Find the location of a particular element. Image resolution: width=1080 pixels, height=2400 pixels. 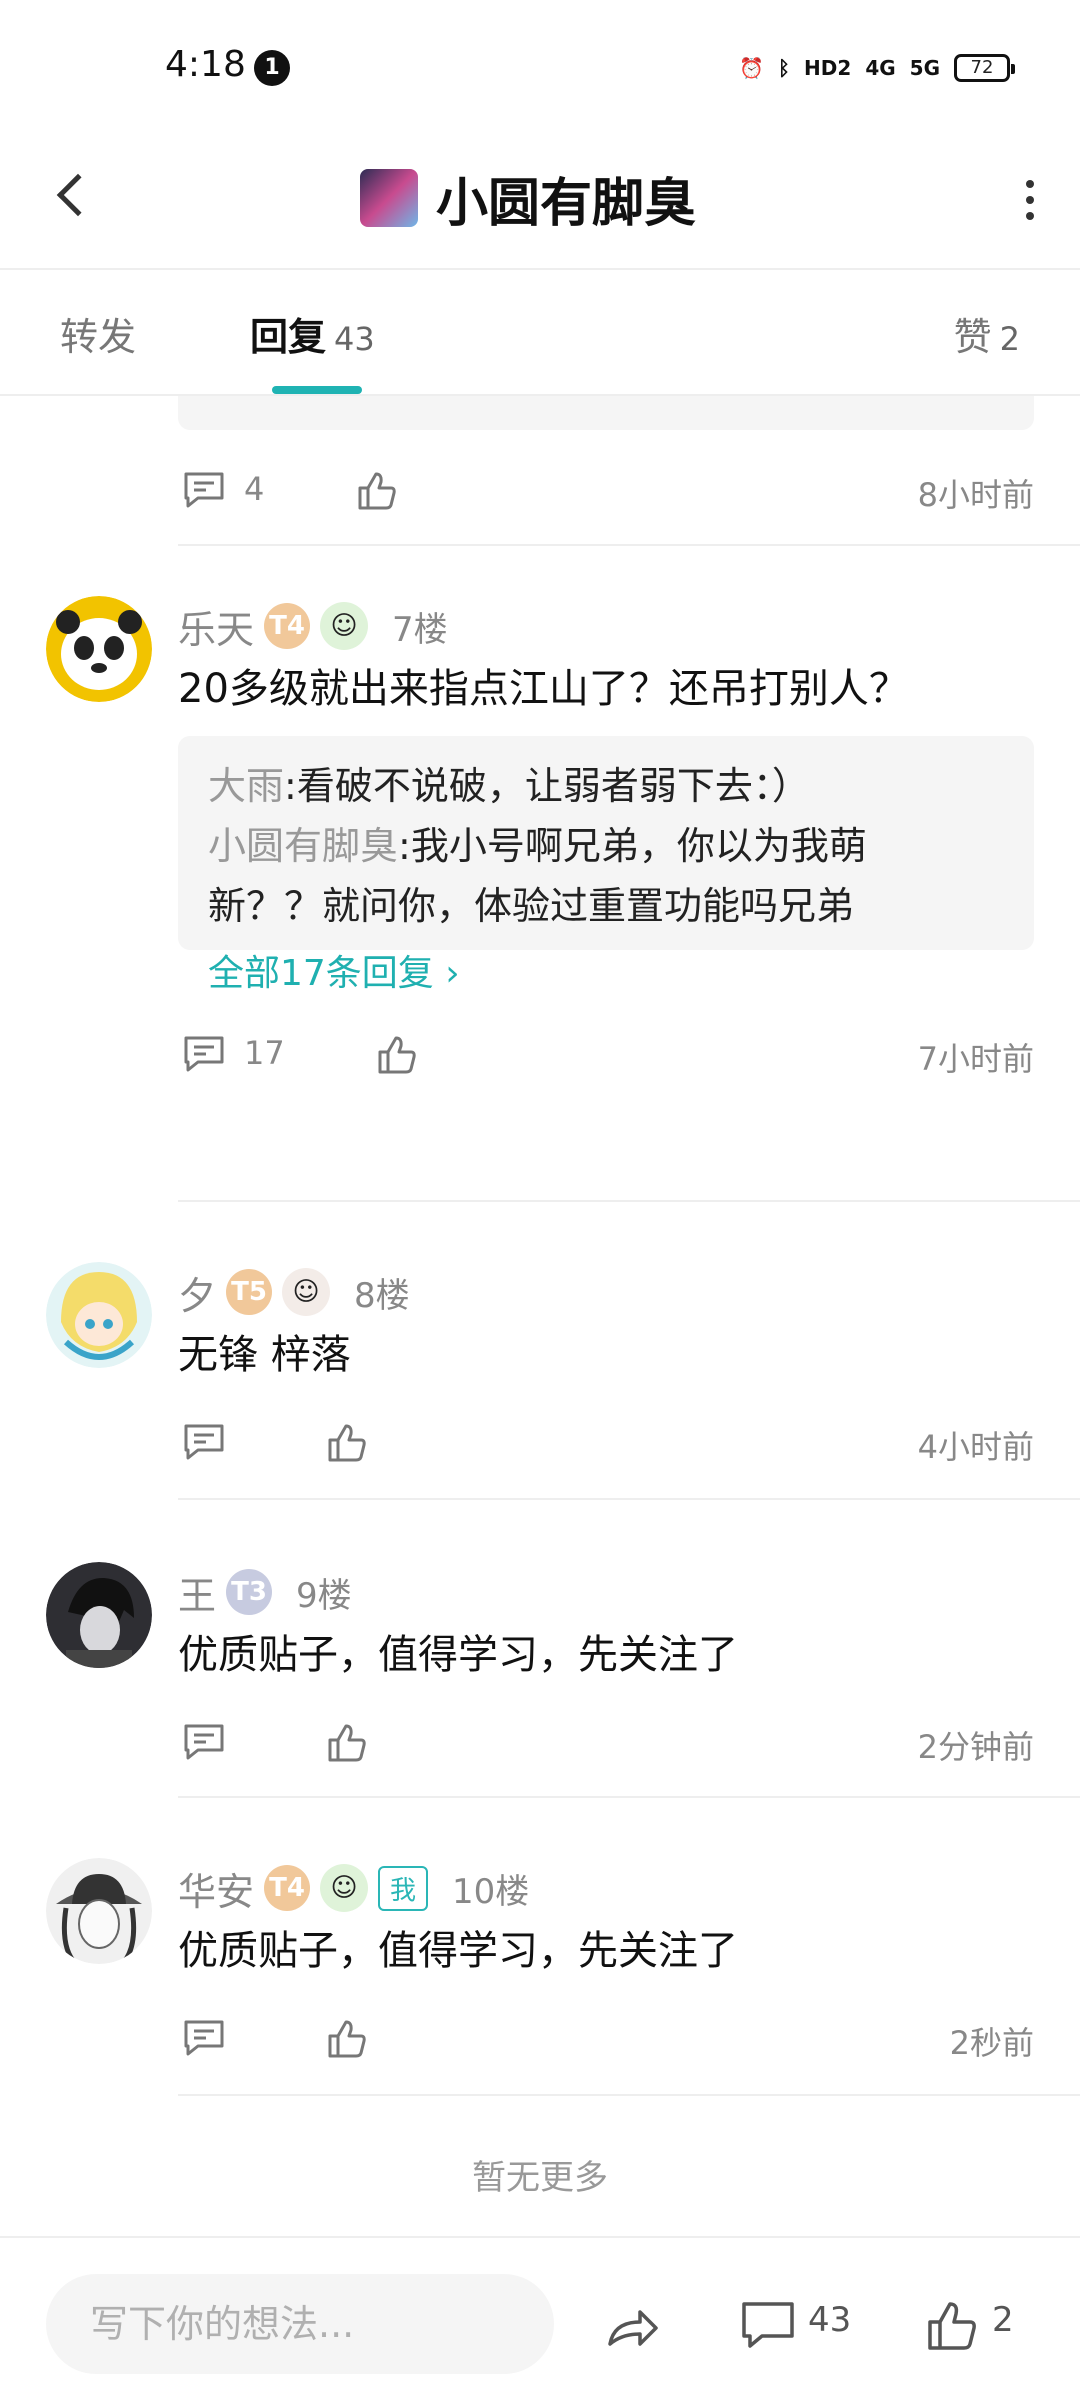

tab-forward: 转发 is located at coordinates (98, 333).